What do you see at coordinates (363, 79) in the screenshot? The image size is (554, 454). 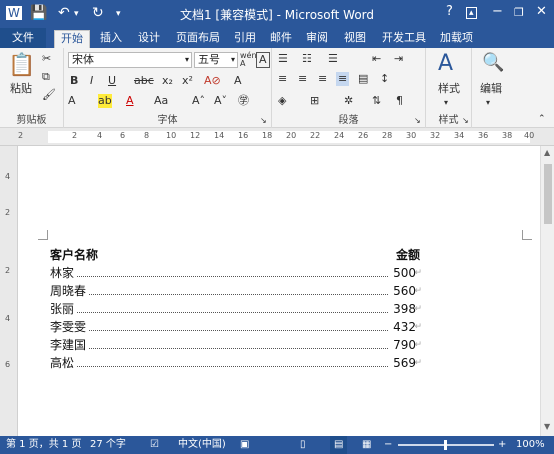 I see `distributed-icon: ▤` at bounding box center [363, 79].